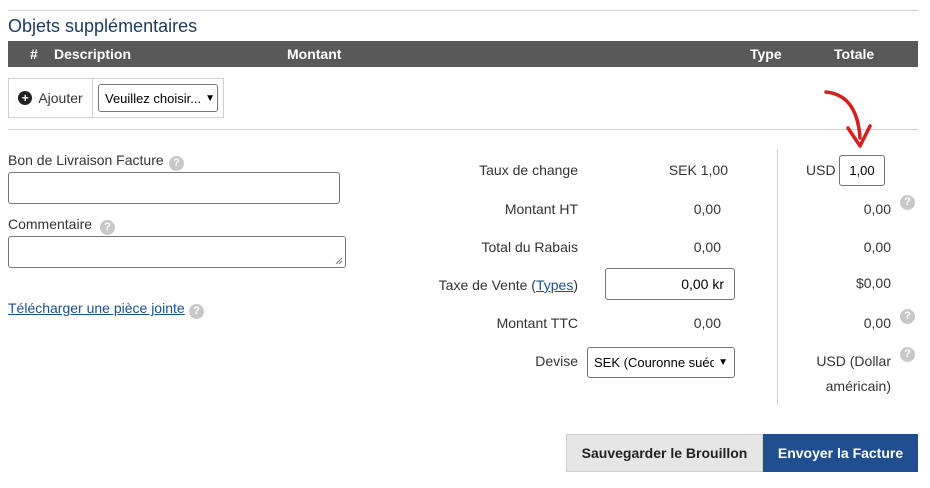 Image resolution: width=930 pixels, height=488 pixels. I want to click on col-total: Totale, so click(854, 54).